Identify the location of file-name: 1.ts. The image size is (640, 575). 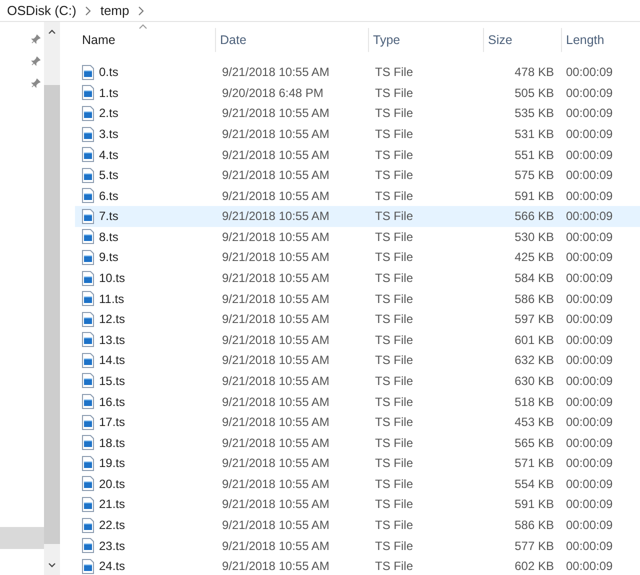
(108, 93).